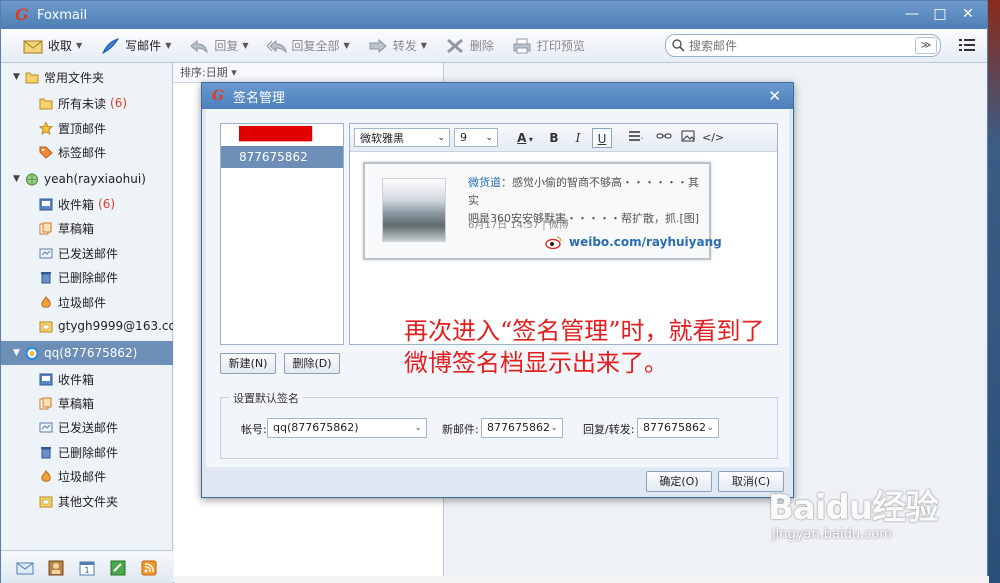 This screenshot has width=1000, height=583. I want to click on sidebar-item-label: 收件箱, so click(76, 379).